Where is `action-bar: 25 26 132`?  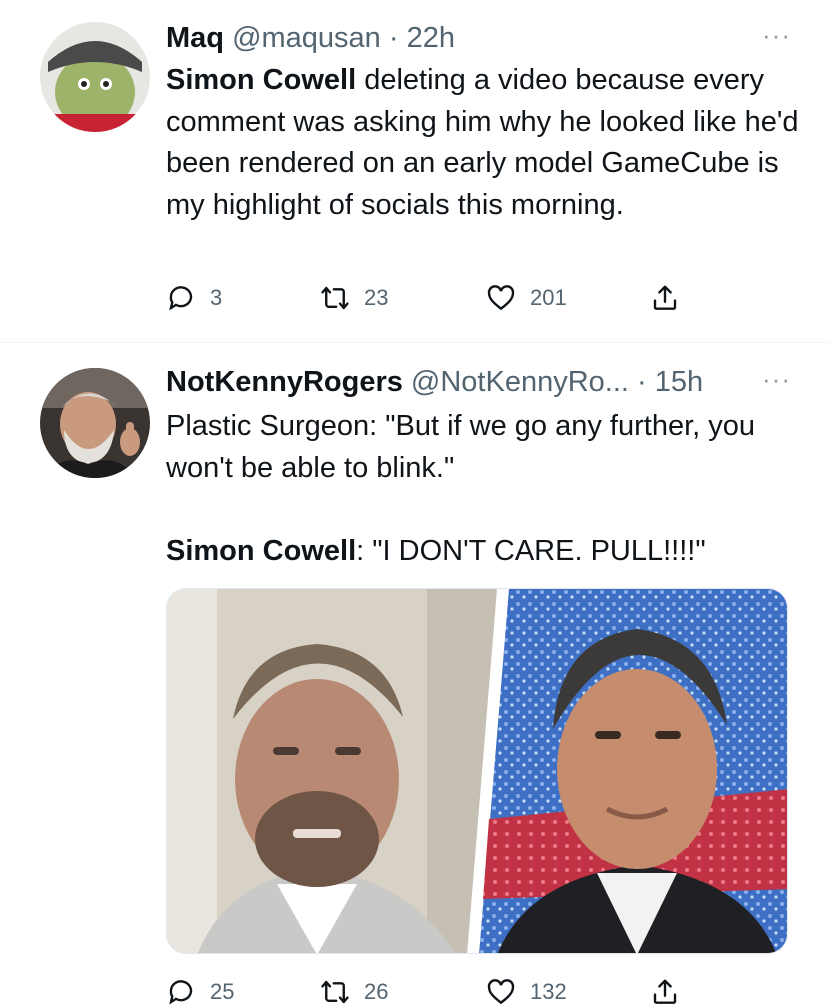 action-bar: 25 26 132 is located at coordinates (436, 991).